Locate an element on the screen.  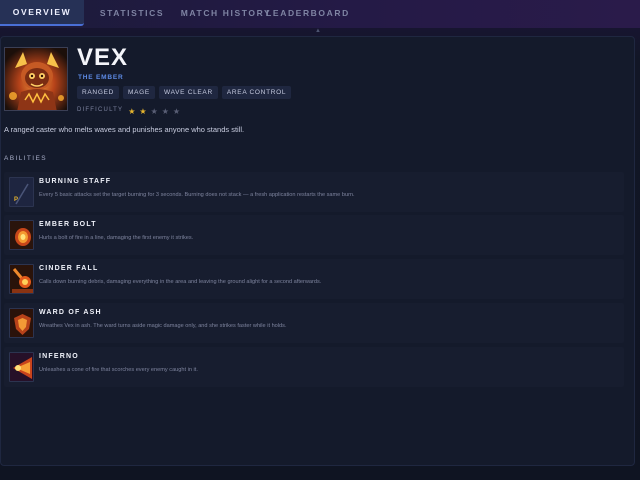
champion-portrait-art-icon is located at coordinates (36, 79).